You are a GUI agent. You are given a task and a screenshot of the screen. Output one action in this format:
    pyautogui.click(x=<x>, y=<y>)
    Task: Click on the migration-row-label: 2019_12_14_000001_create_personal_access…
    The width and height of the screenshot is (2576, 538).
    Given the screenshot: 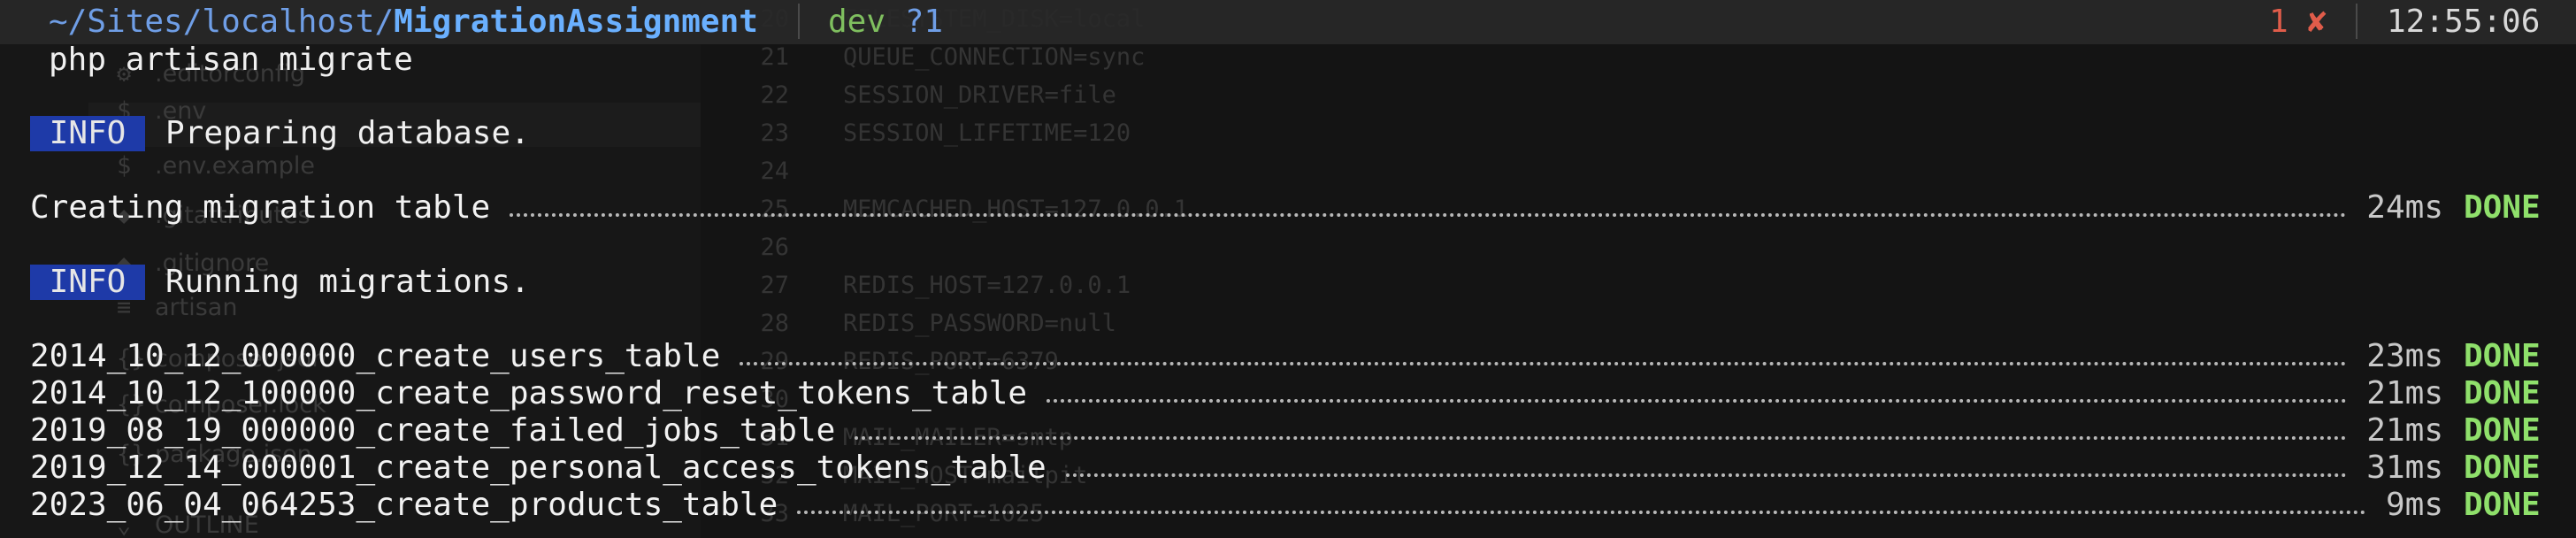 What is the action you would take?
    pyautogui.click(x=538, y=468)
    